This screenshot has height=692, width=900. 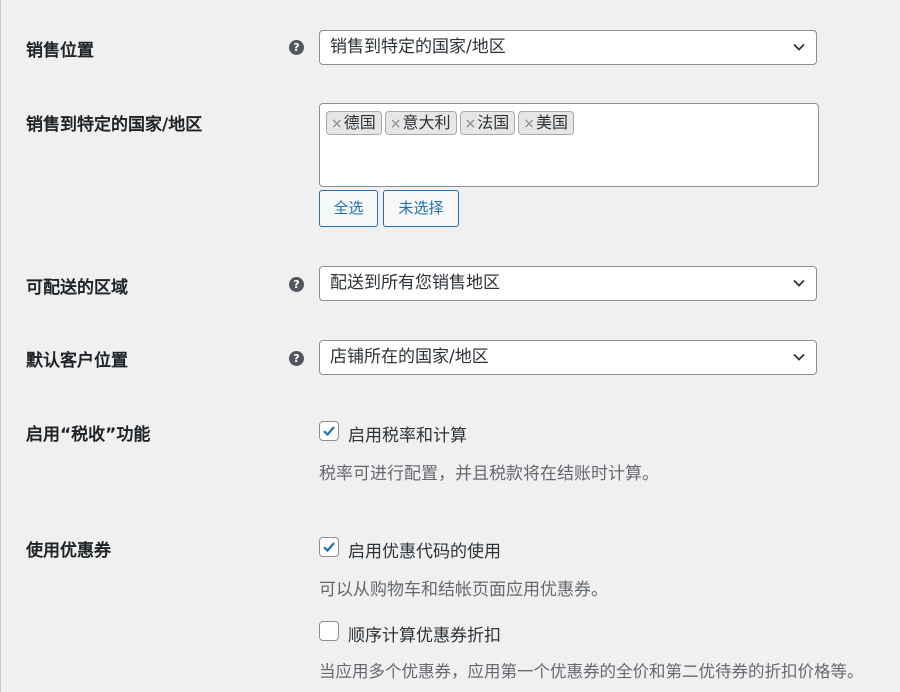 What do you see at coordinates (114, 125) in the screenshot?
I see `specific-countries-label: 销售到特定的国家/地区` at bounding box center [114, 125].